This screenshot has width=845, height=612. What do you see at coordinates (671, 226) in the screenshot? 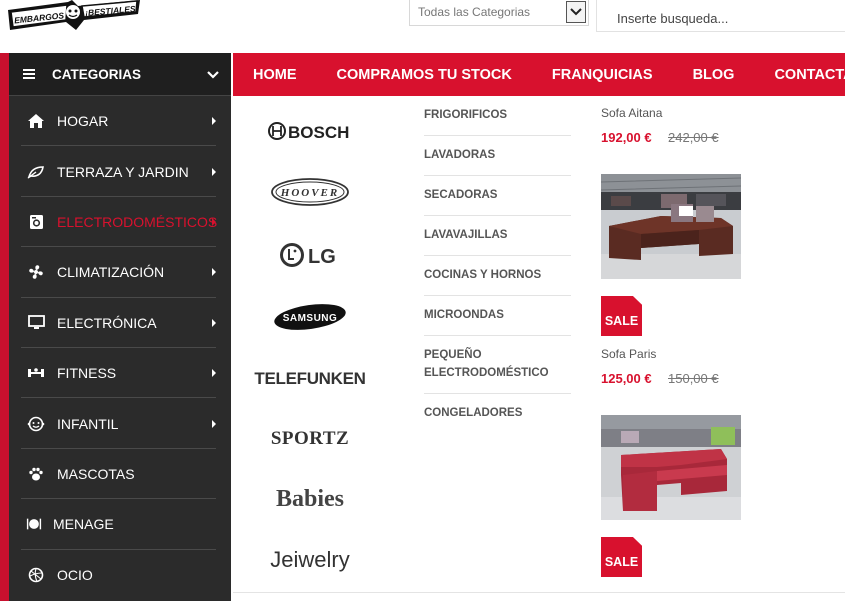
I see `product-image-brown-sofa` at bounding box center [671, 226].